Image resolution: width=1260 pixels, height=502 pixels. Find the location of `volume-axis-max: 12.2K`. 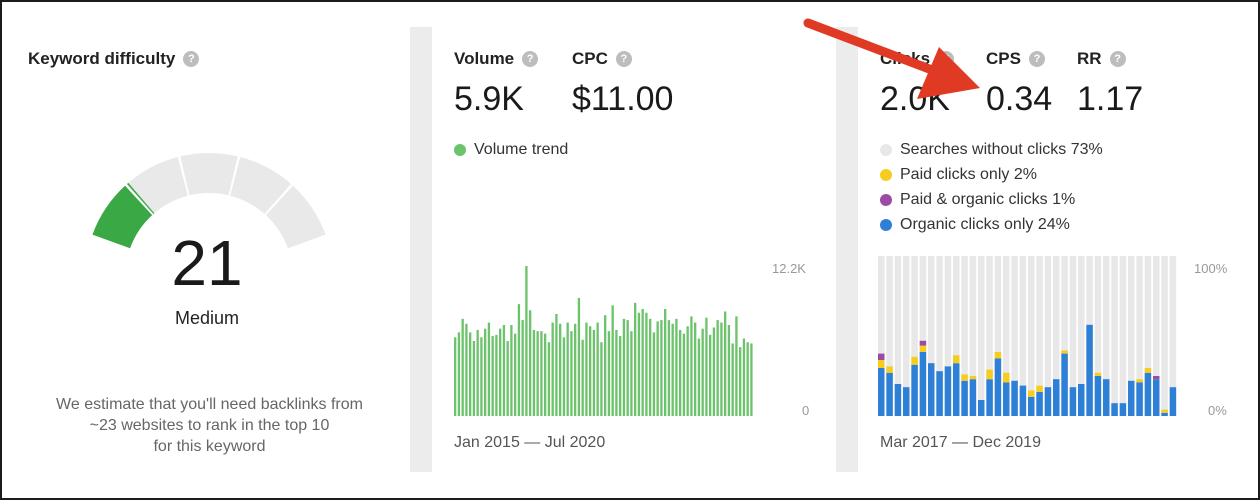

volume-axis-max: 12.2K is located at coordinates (789, 268).